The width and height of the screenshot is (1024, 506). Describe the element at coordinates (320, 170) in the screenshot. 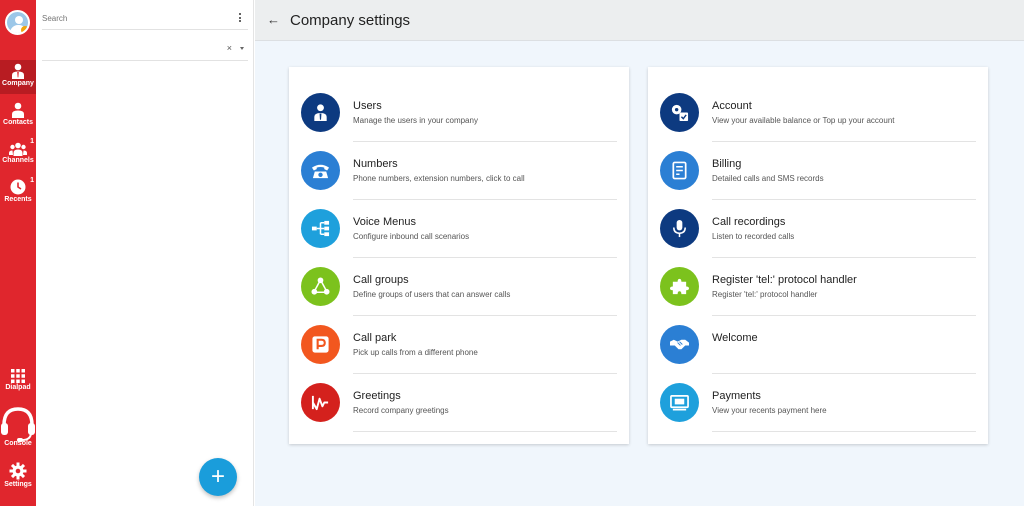

I see `telephone-icon` at that location.